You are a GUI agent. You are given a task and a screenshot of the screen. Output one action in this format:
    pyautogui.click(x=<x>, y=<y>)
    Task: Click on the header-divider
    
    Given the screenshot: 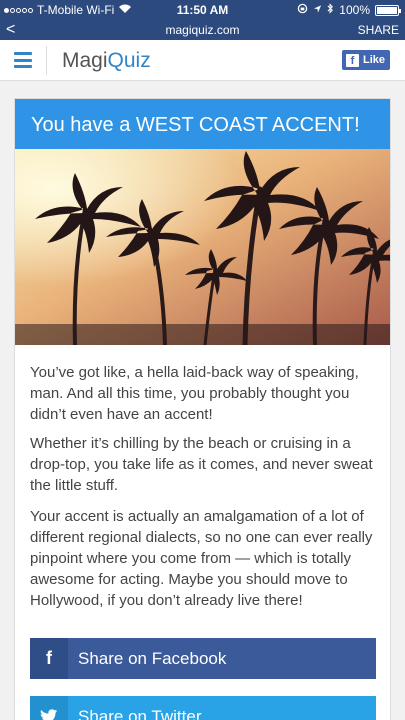 What is the action you would take?
    pyautogui.click(x=46, y=60)
    